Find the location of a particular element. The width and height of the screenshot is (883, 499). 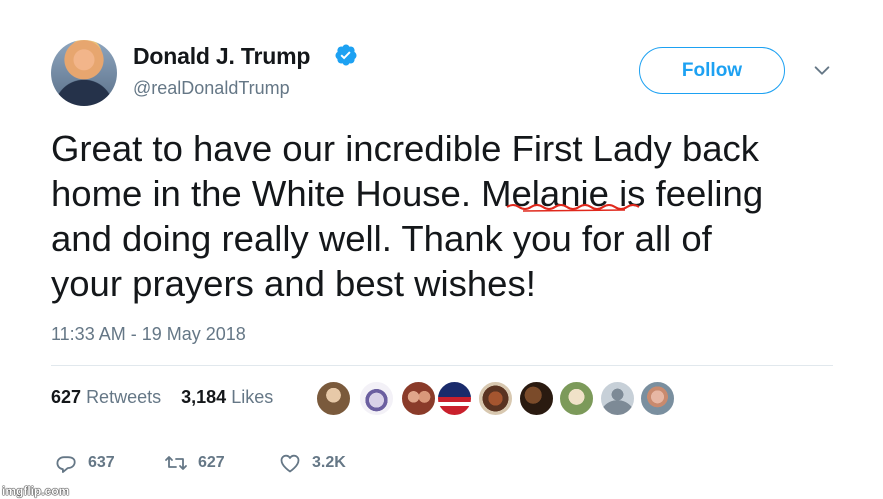

reply-icon is located at coordinates (66, 464).